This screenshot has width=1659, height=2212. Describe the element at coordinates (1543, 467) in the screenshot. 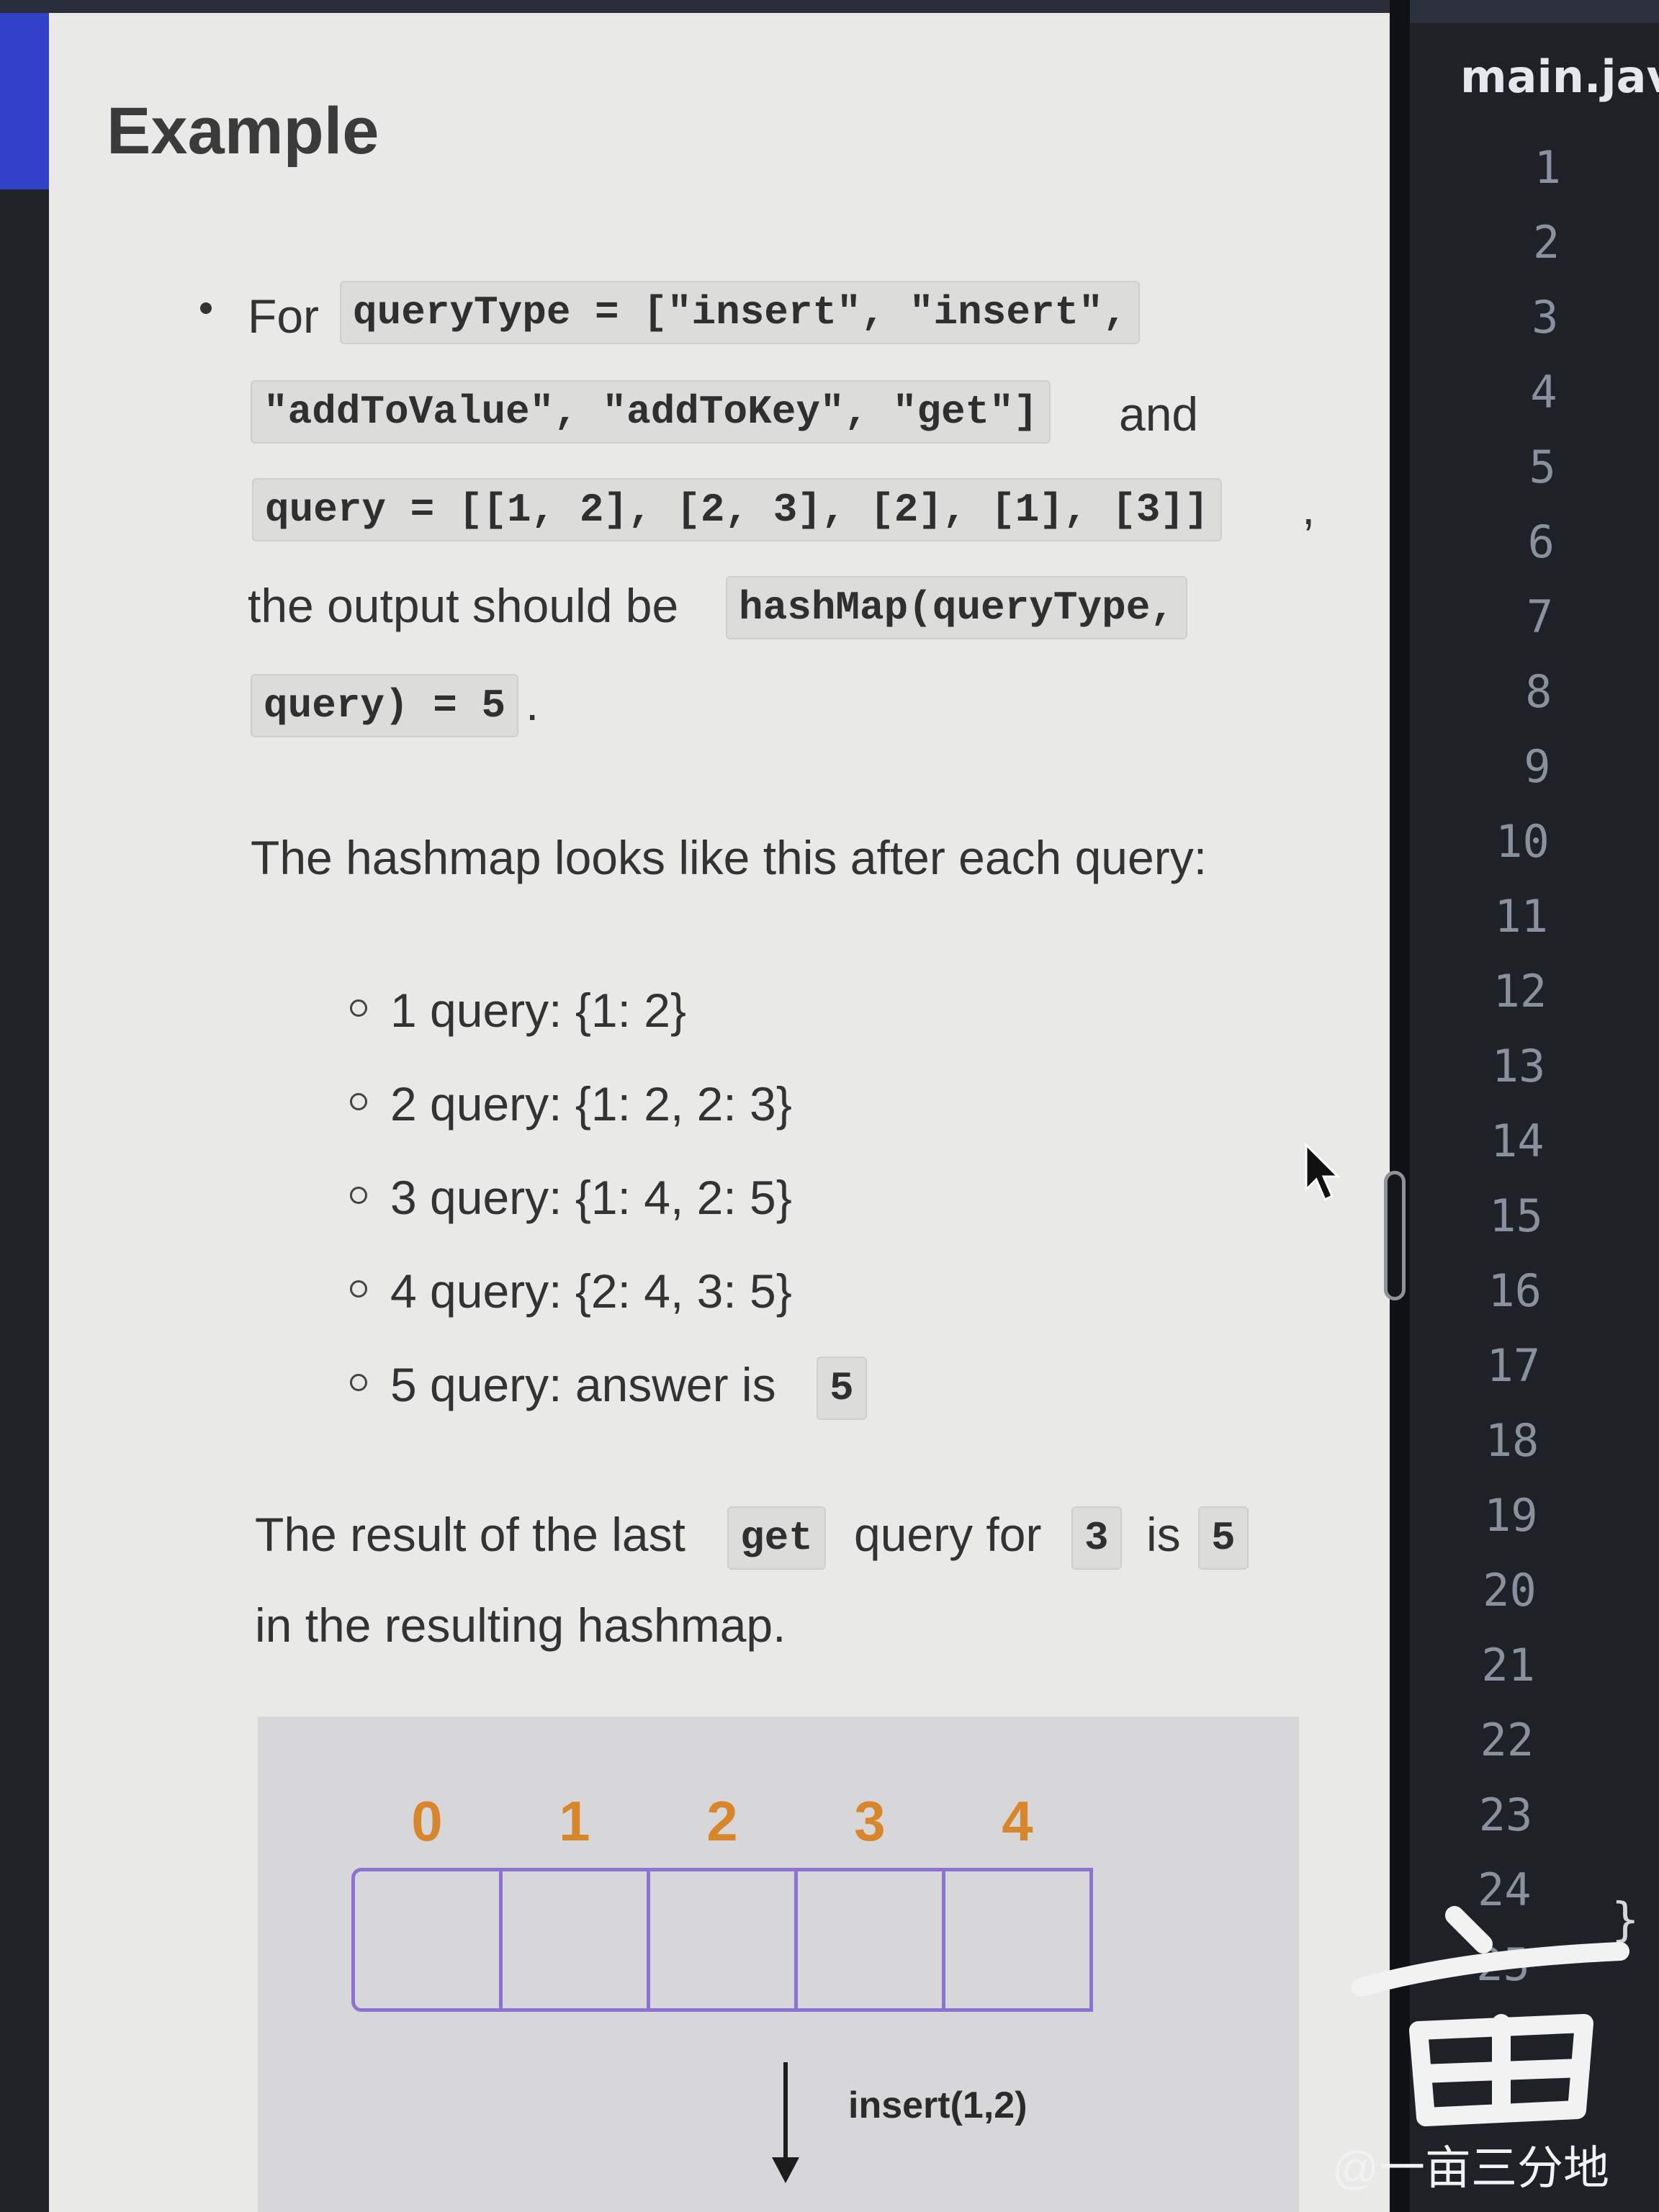

I see `line-number: 5` at that location.